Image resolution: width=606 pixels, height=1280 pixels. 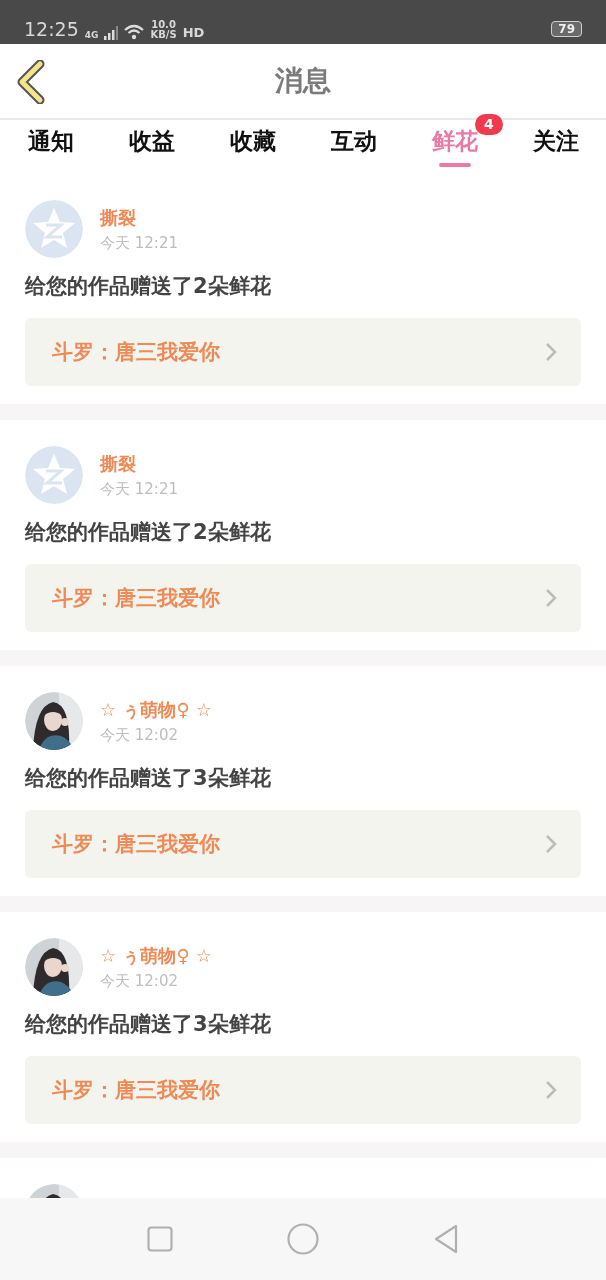 What do you see at coordinates (134, 32) in the screenshot?
I see `wifi-icon` at bounding box center [134, 32].